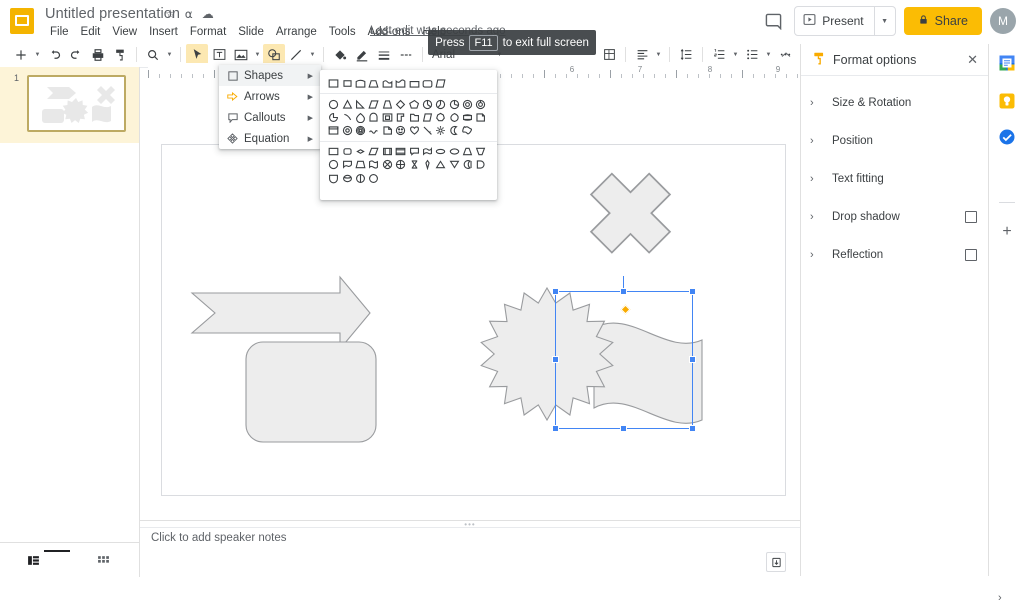 This screenshot has height=604, width=1024. I want to click on handle-bottom-left, so click(555, 428).